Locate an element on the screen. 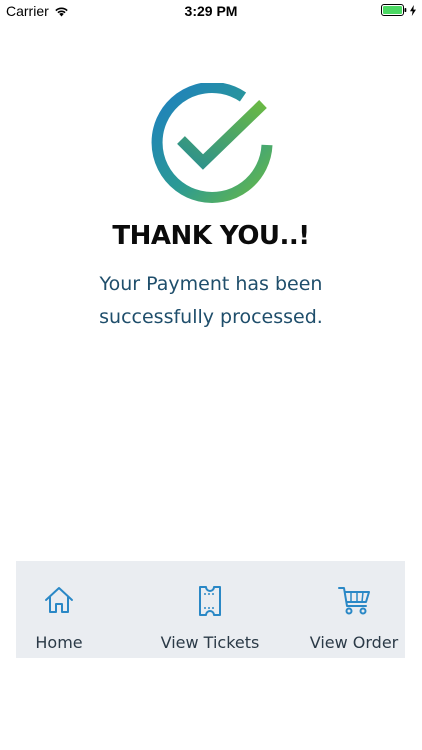 The width and height of the screenshot is (422, 750). check-circle-icon is located at coordinates (212, 143).